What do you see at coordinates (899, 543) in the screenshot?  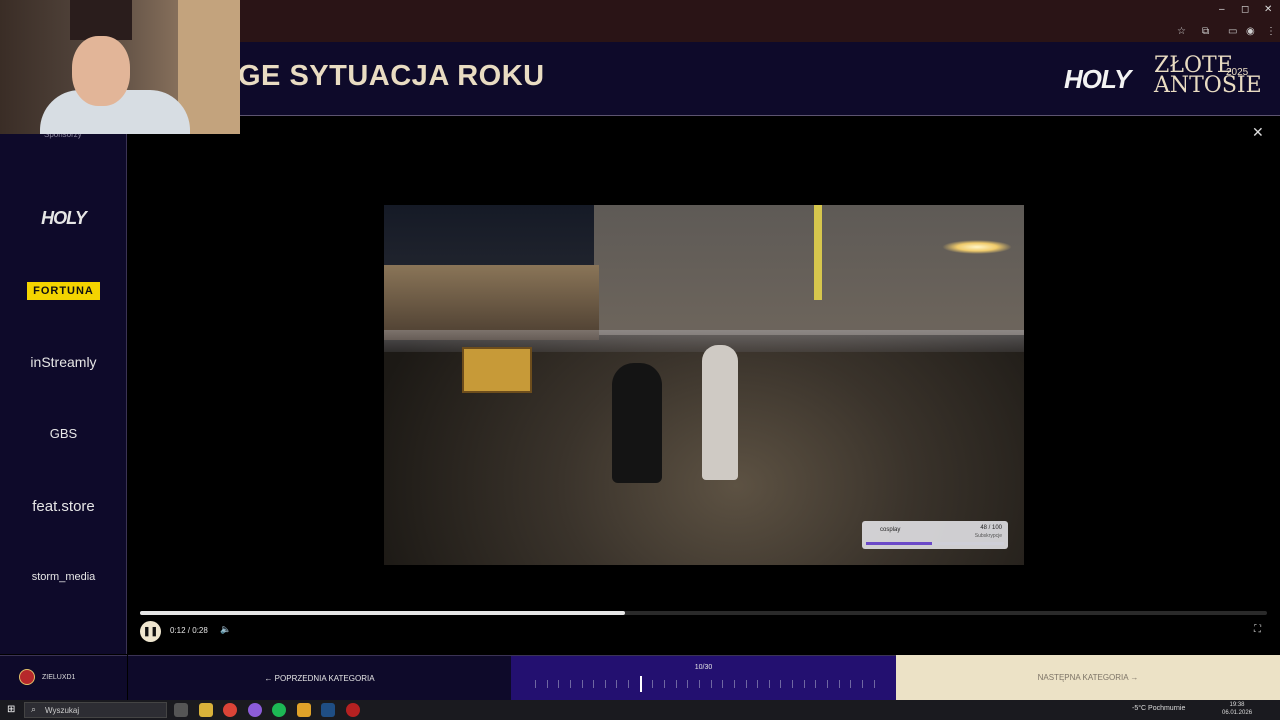 I see `goal-bar-fill` at bounding box center [899, 543].